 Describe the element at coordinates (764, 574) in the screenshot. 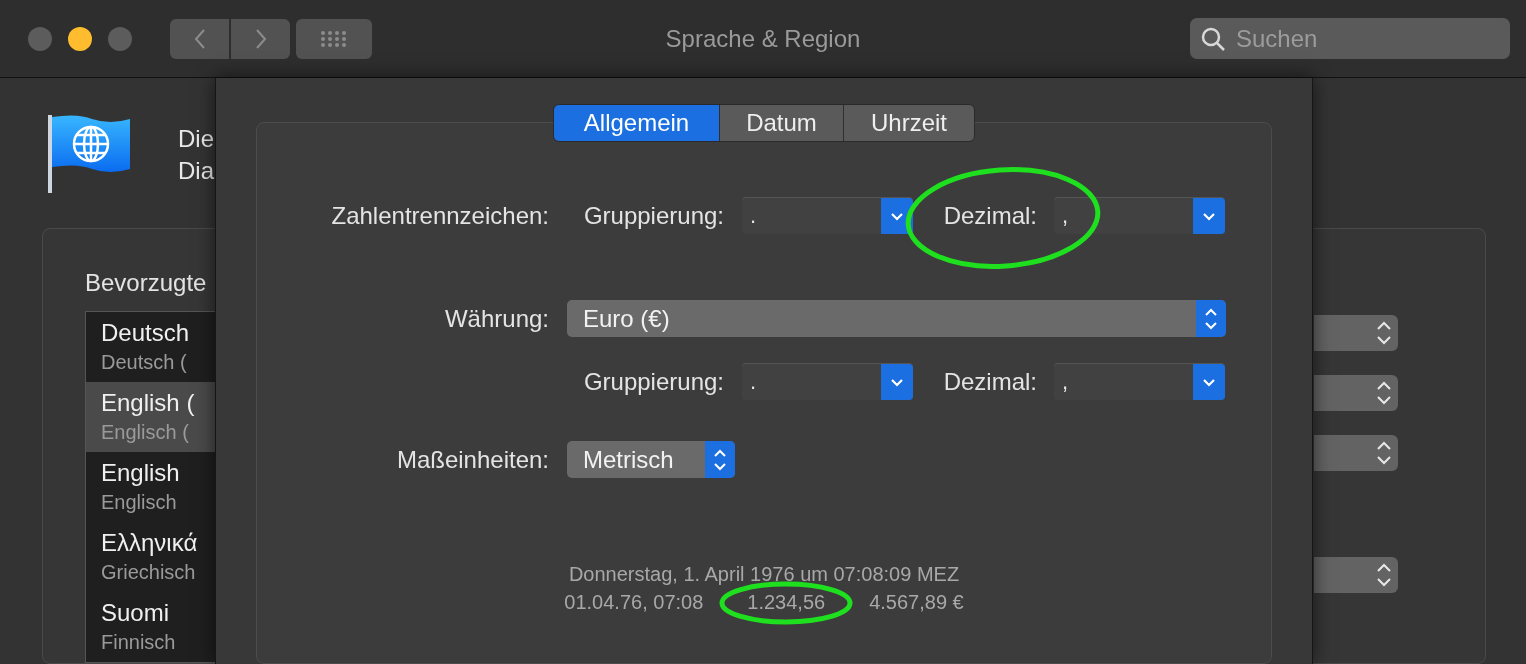

I see `sample-date-long: Donnerstag, 1. April 1976 um 07:08:09 MEZ` at that location.